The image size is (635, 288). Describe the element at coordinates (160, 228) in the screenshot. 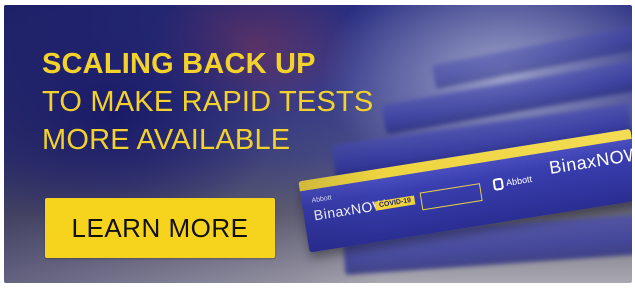

I see `learn-more-button: LEARN MORE` at that location.